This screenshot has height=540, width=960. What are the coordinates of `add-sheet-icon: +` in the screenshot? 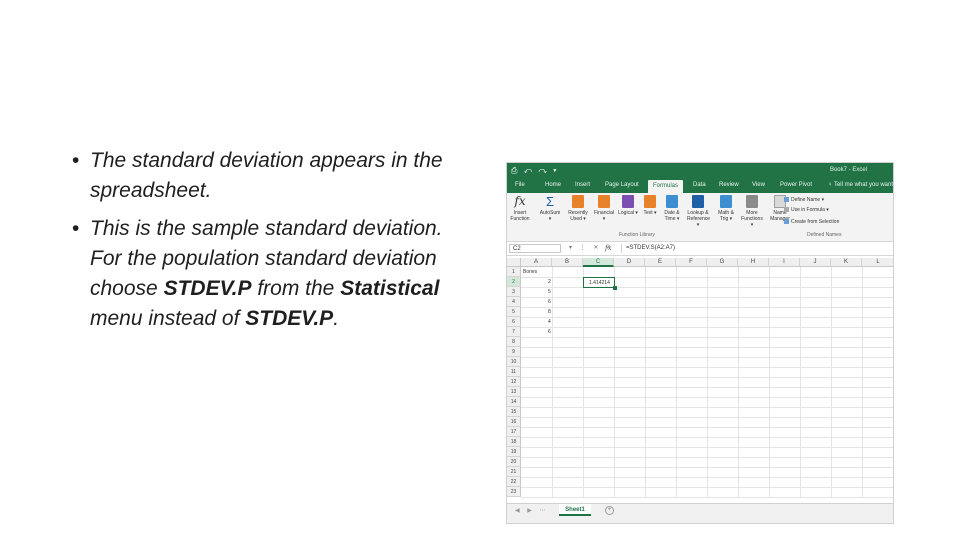 It's located at (609, 510).